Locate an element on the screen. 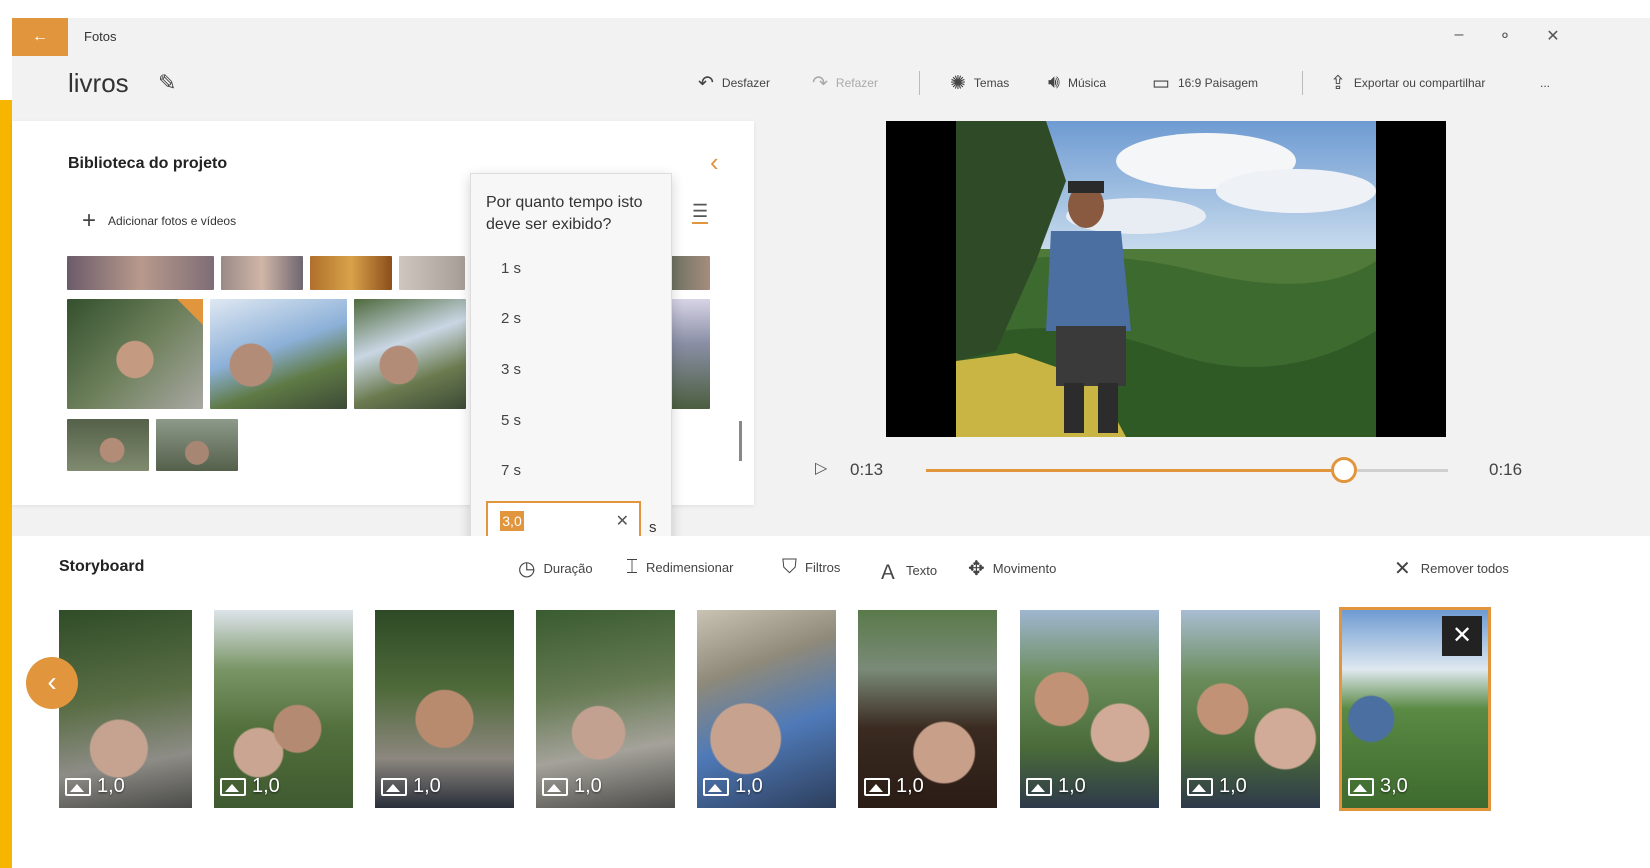  filters-button: ⛉ Filtros is located at coordinates (811, 567).